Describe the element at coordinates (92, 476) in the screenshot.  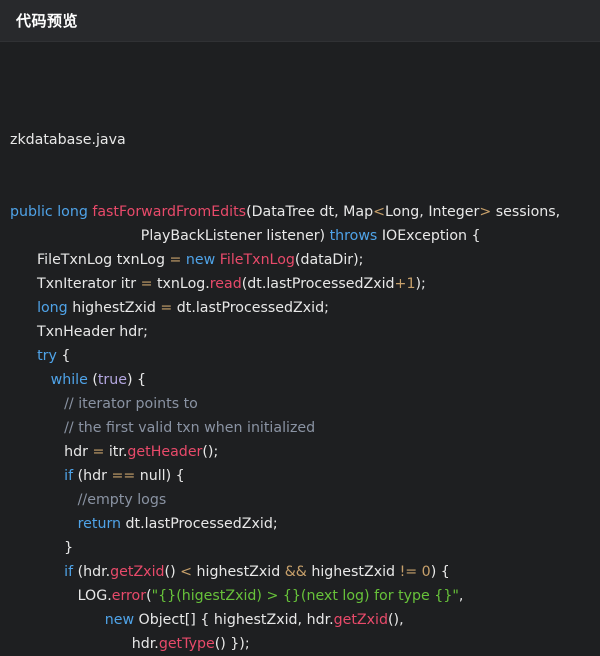
I see `code-token: (hdr` at that location.